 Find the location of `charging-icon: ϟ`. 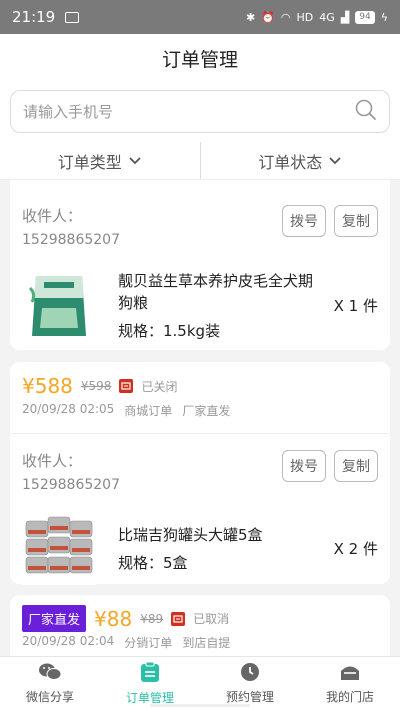

charging-icon: ϟ is located at coordinates (384, 17).